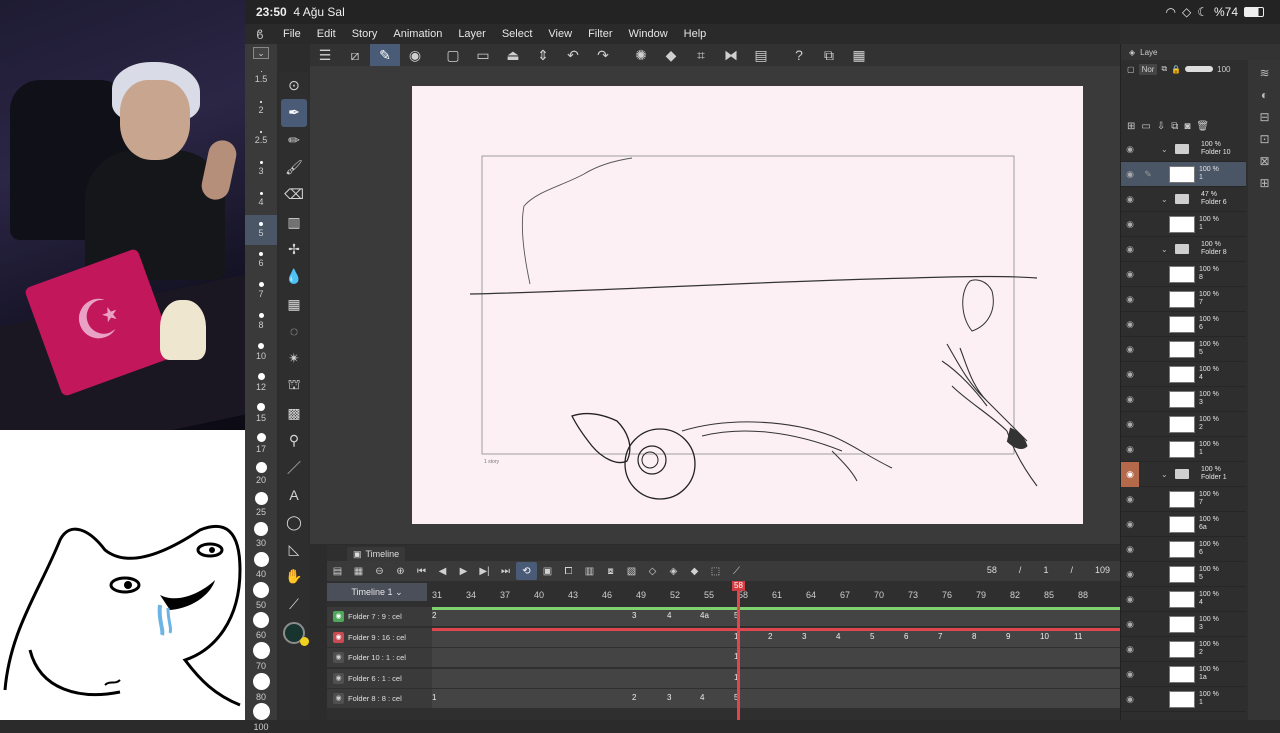 Image resolution: width=1280 pixels, height=733 pixels. I want to click on timeline-track: ◉Folder 6 : 1 : cel1, so click(723, 678).